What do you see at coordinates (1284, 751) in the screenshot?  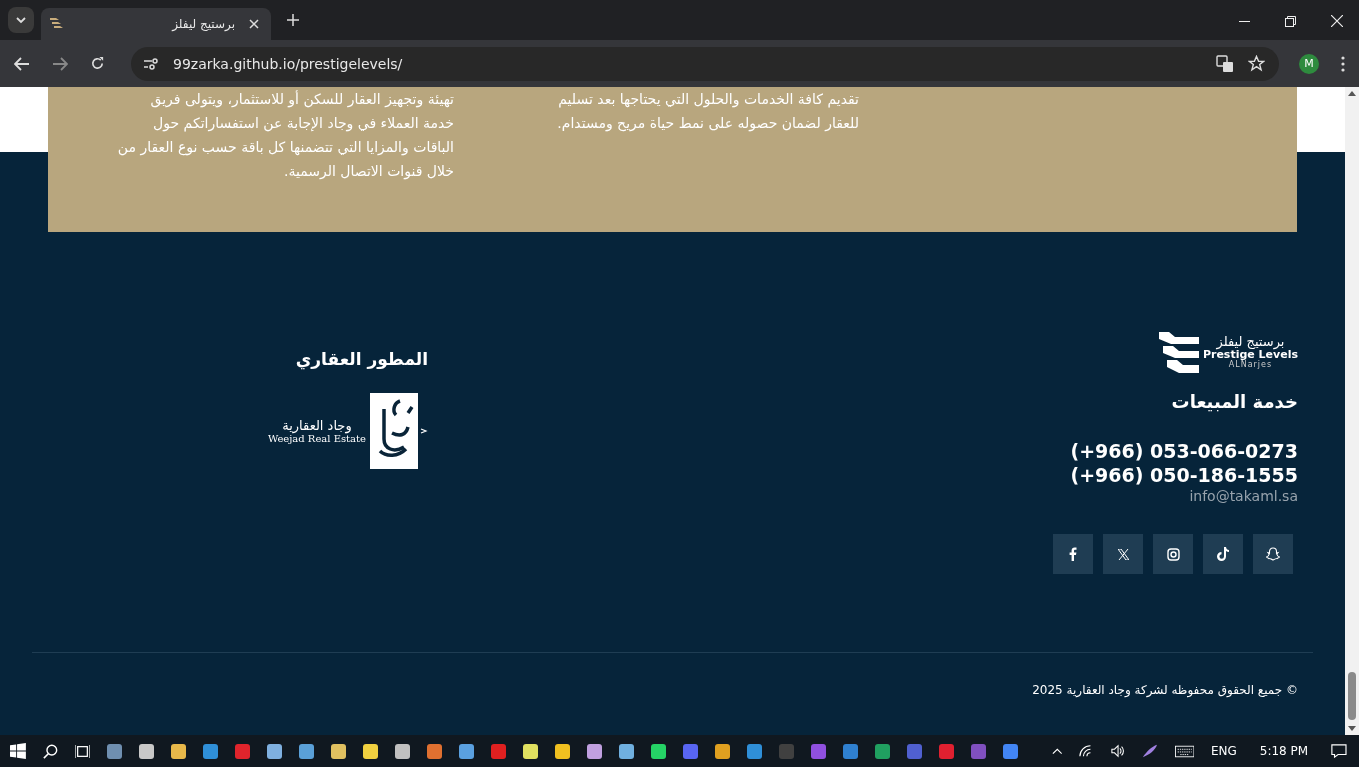 I see `clock: 5:18 PM` at bounding box center [1284, 751].